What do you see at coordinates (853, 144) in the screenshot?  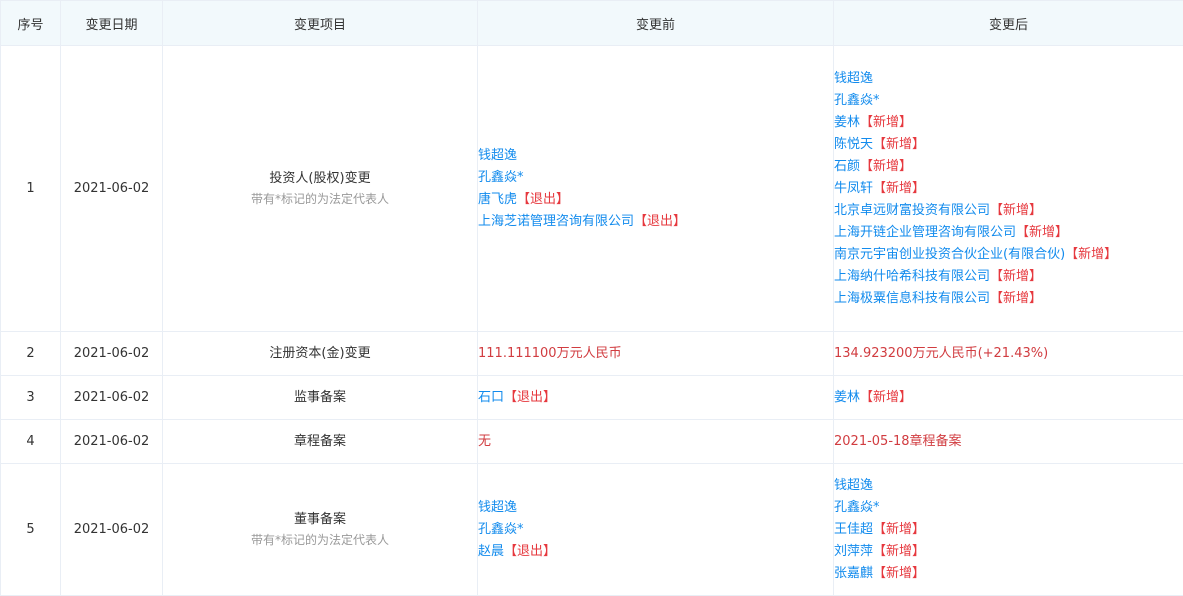 I see `entity-link: 陈悦天` at bounding box center [853, 144].